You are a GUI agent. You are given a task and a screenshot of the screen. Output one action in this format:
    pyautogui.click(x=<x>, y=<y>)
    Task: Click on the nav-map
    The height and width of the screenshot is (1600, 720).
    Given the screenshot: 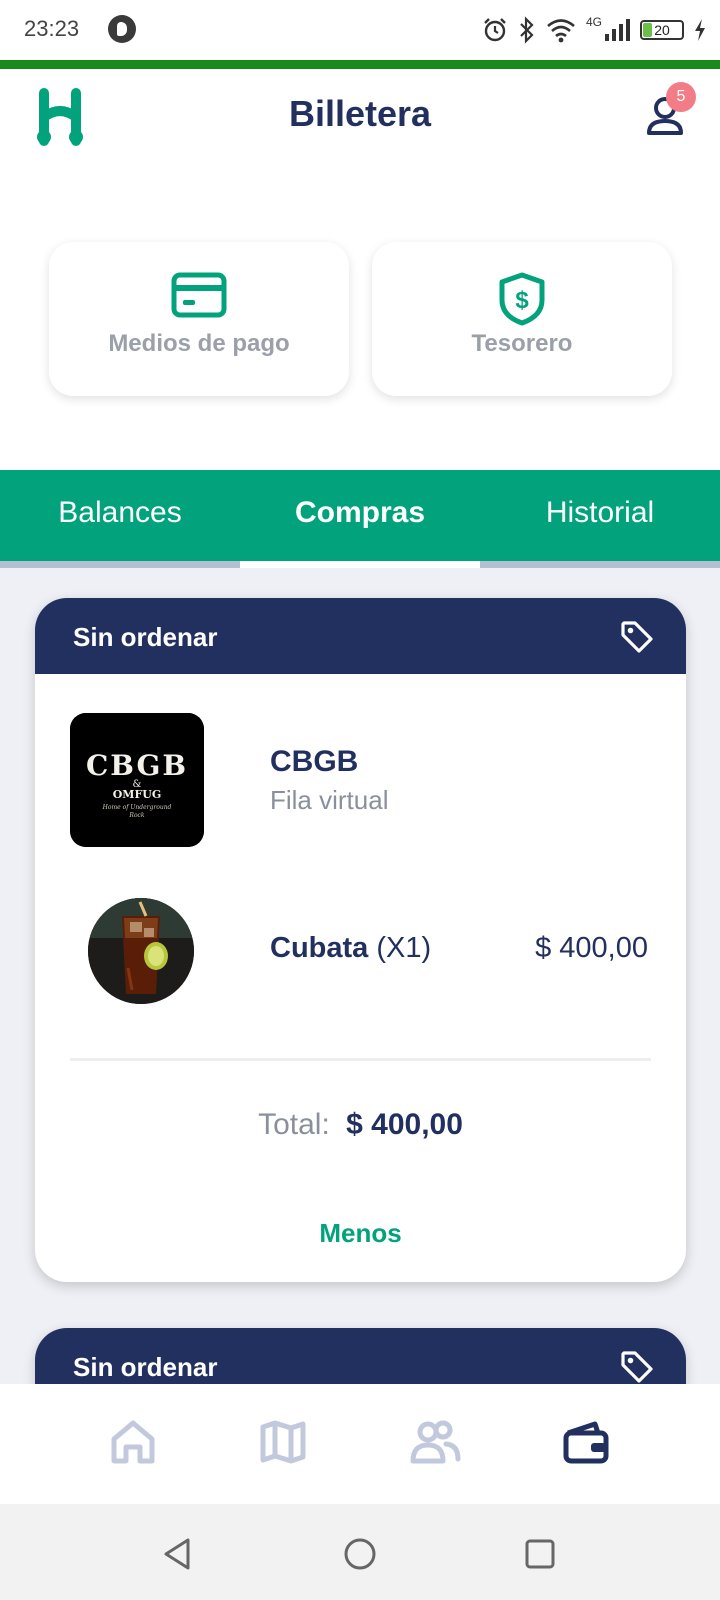 What is the action you would take?
    pyautogui.click(x=283, y=1442)
    